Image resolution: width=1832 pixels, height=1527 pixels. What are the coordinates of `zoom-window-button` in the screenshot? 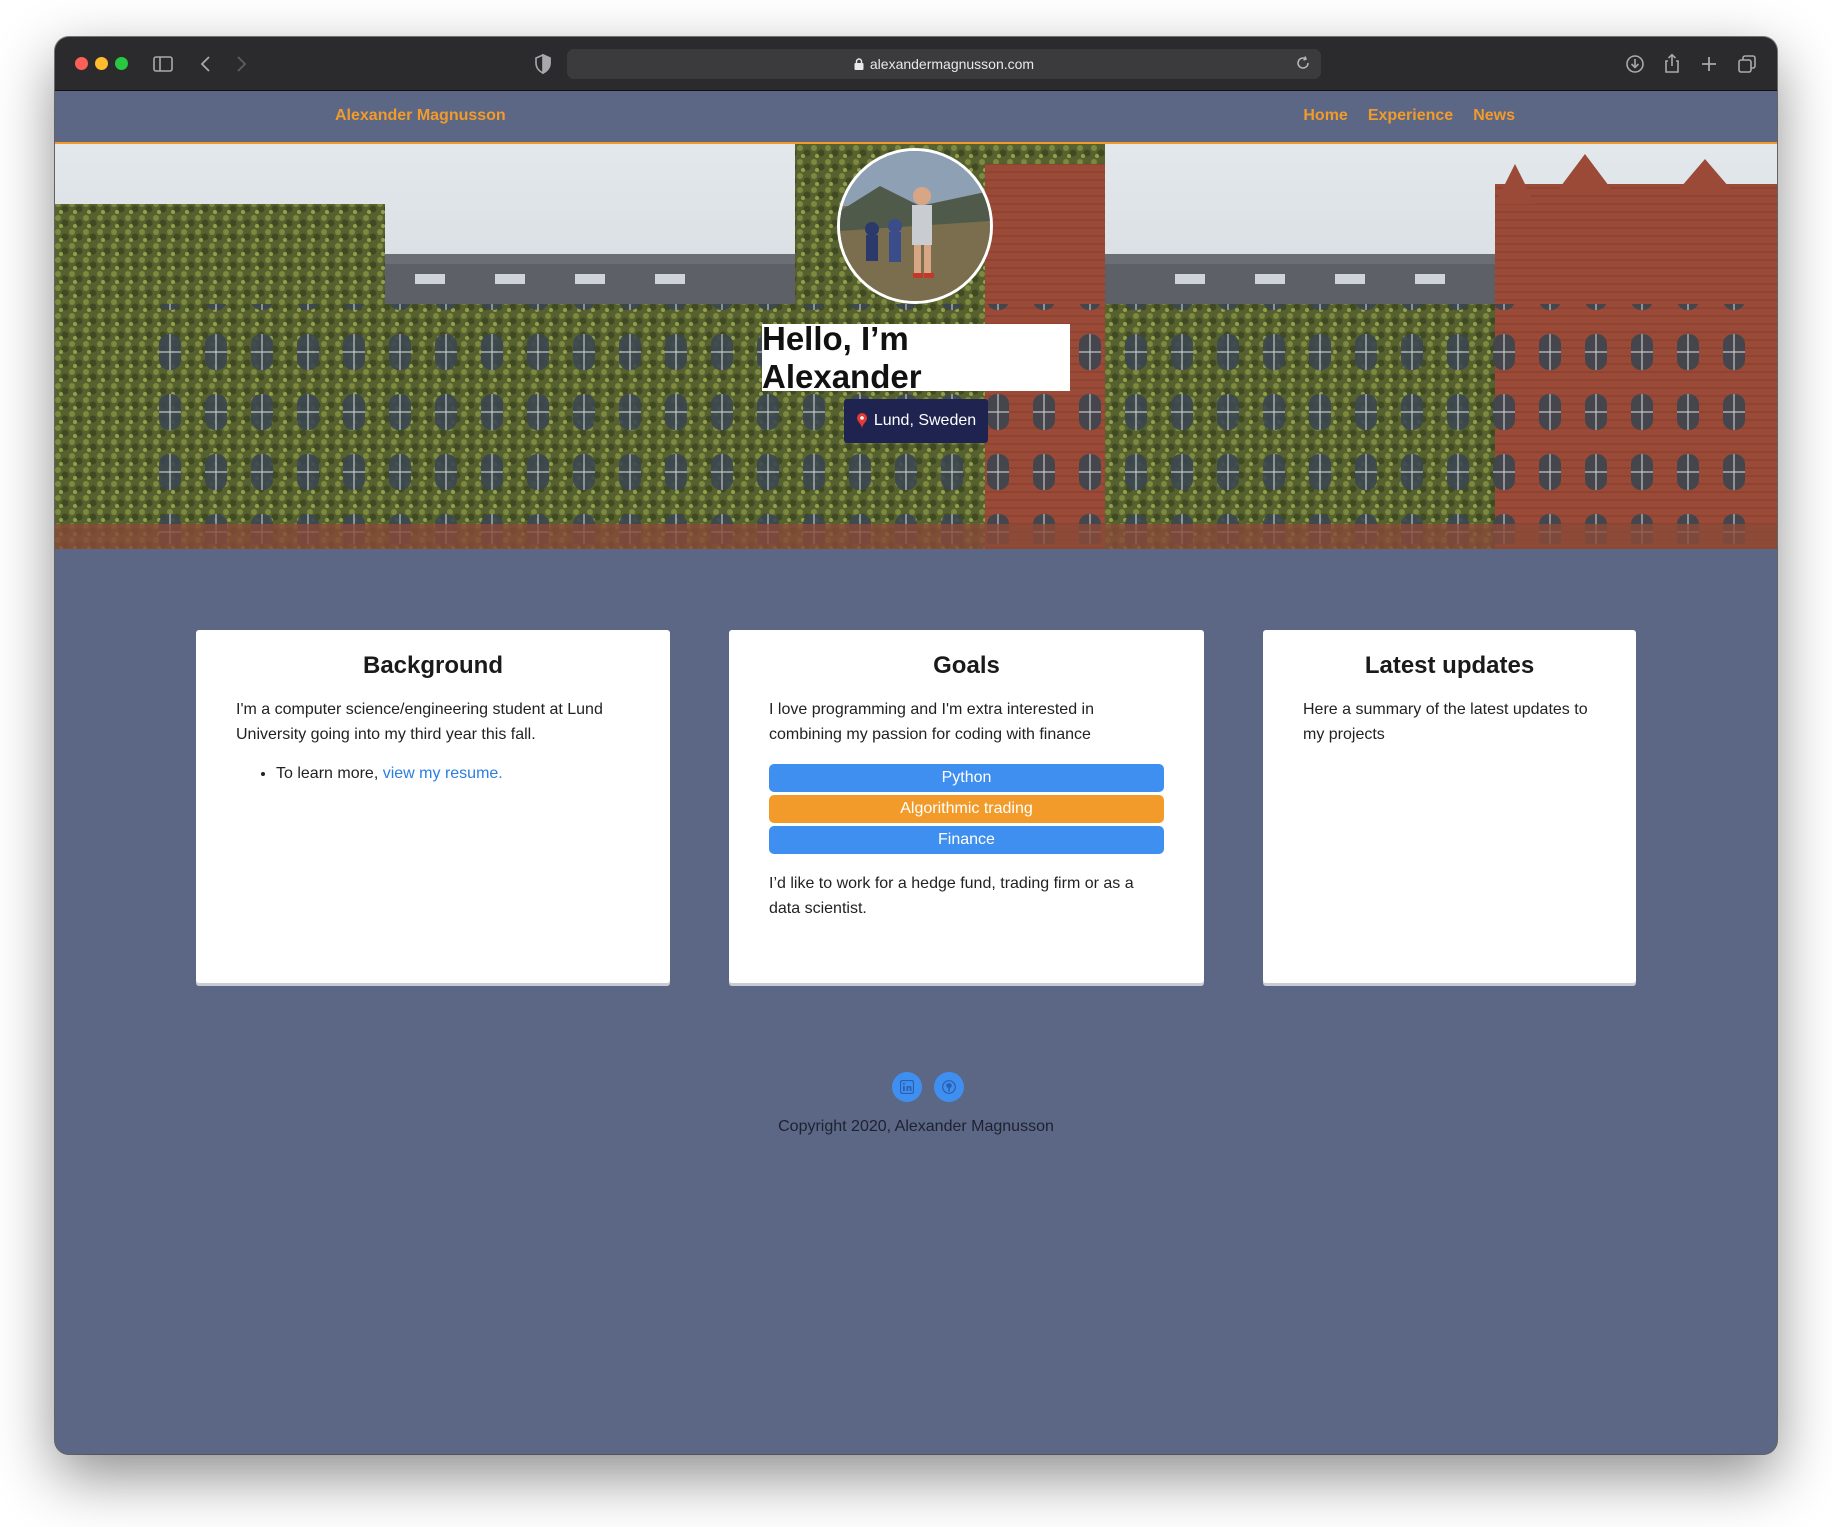 It's located at (121, 63).